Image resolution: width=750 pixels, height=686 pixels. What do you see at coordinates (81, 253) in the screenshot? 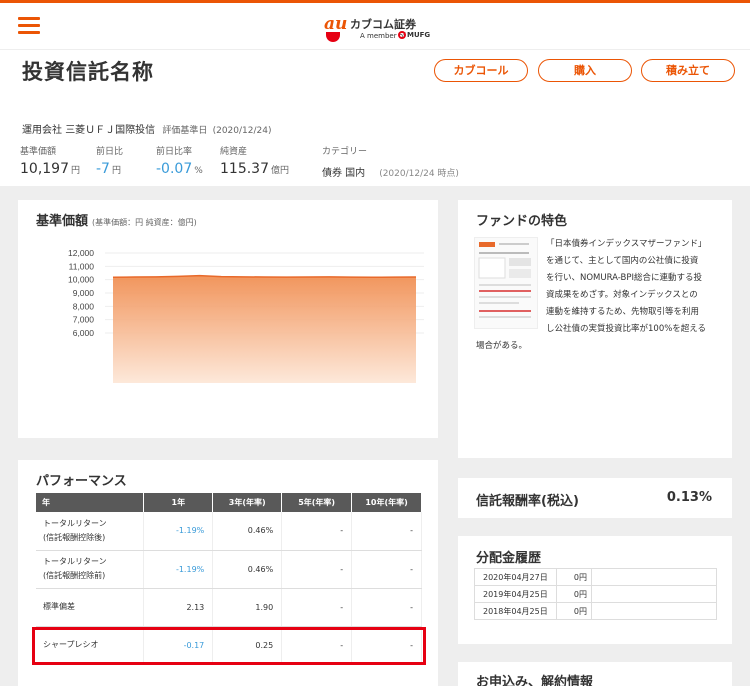
I see `nav-tick-label: 12,000` at bounding box center [81, 253].